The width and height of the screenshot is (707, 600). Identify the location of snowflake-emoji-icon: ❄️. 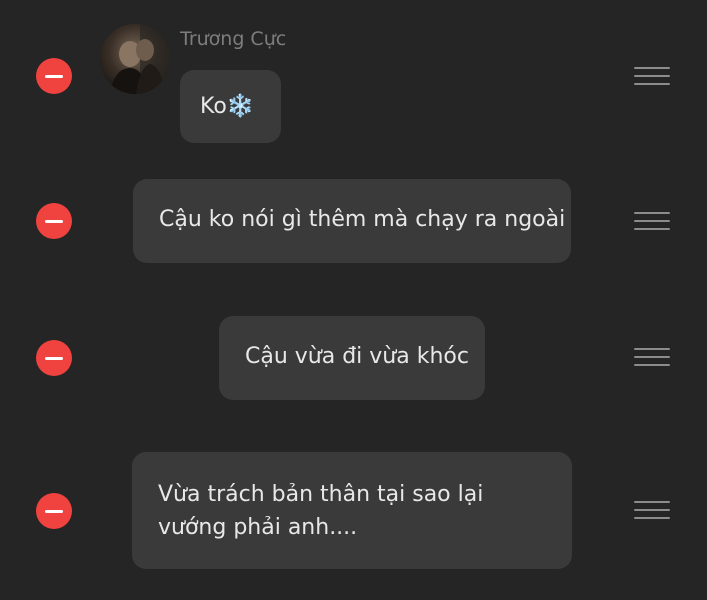
(240, 106).